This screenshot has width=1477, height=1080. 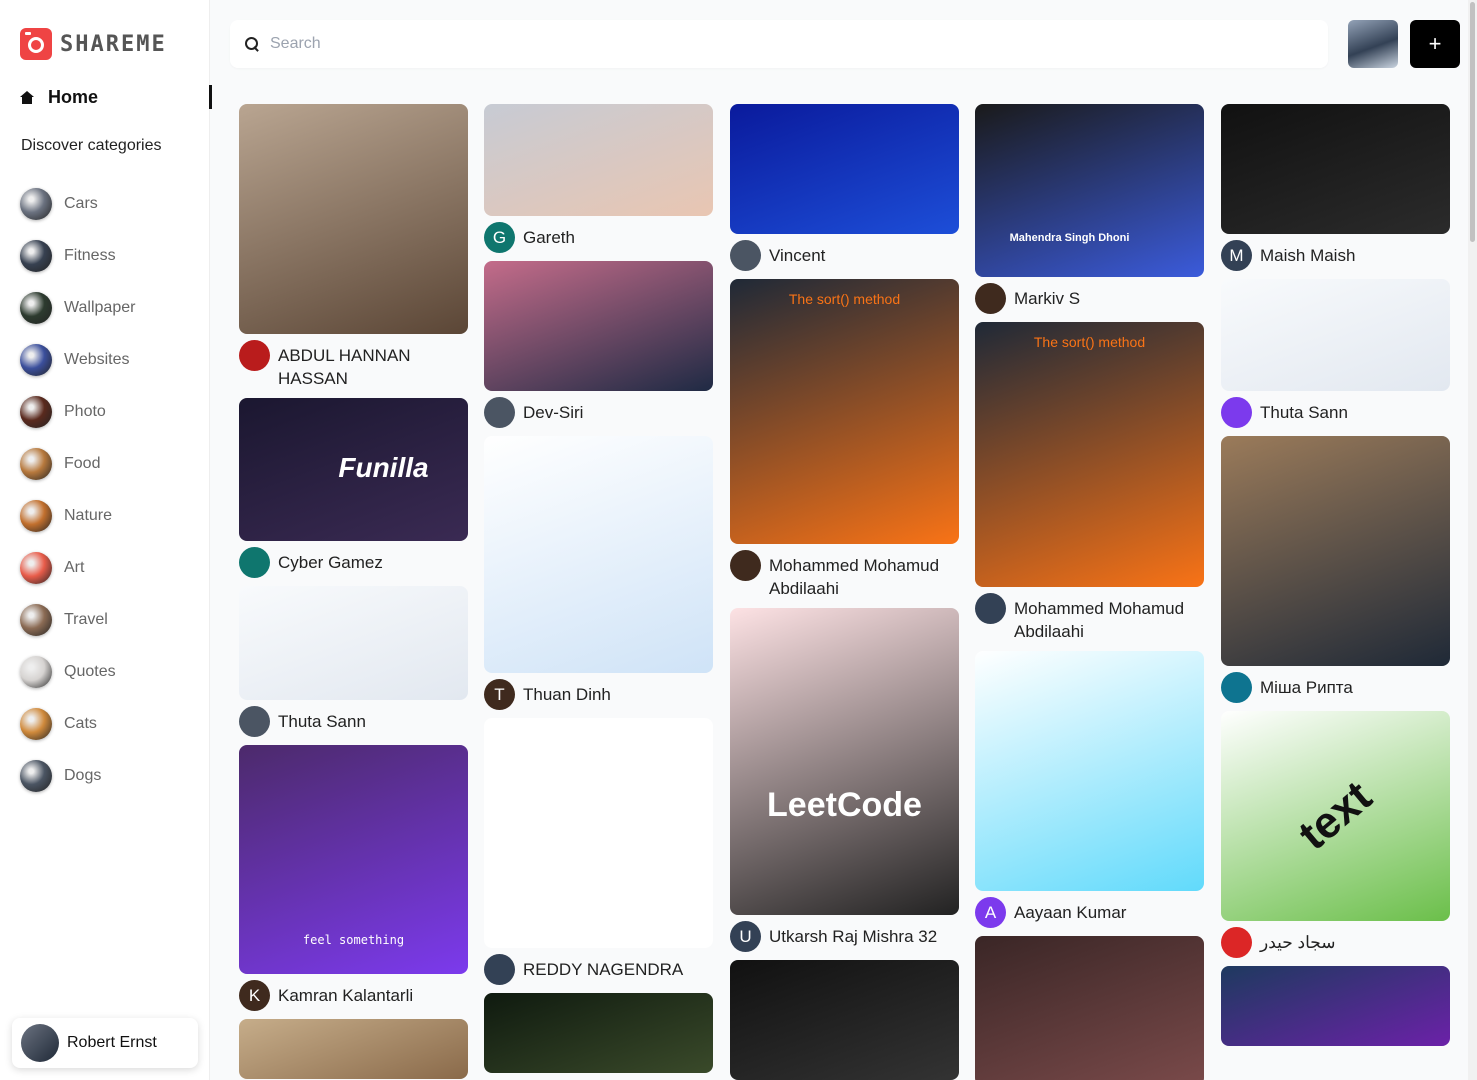 What do you see at coordinates (1069, 238) in the screenshot?
I see `pin-image-text: Mahendra Singh Dhoni` at bounding box center [1069, 238].